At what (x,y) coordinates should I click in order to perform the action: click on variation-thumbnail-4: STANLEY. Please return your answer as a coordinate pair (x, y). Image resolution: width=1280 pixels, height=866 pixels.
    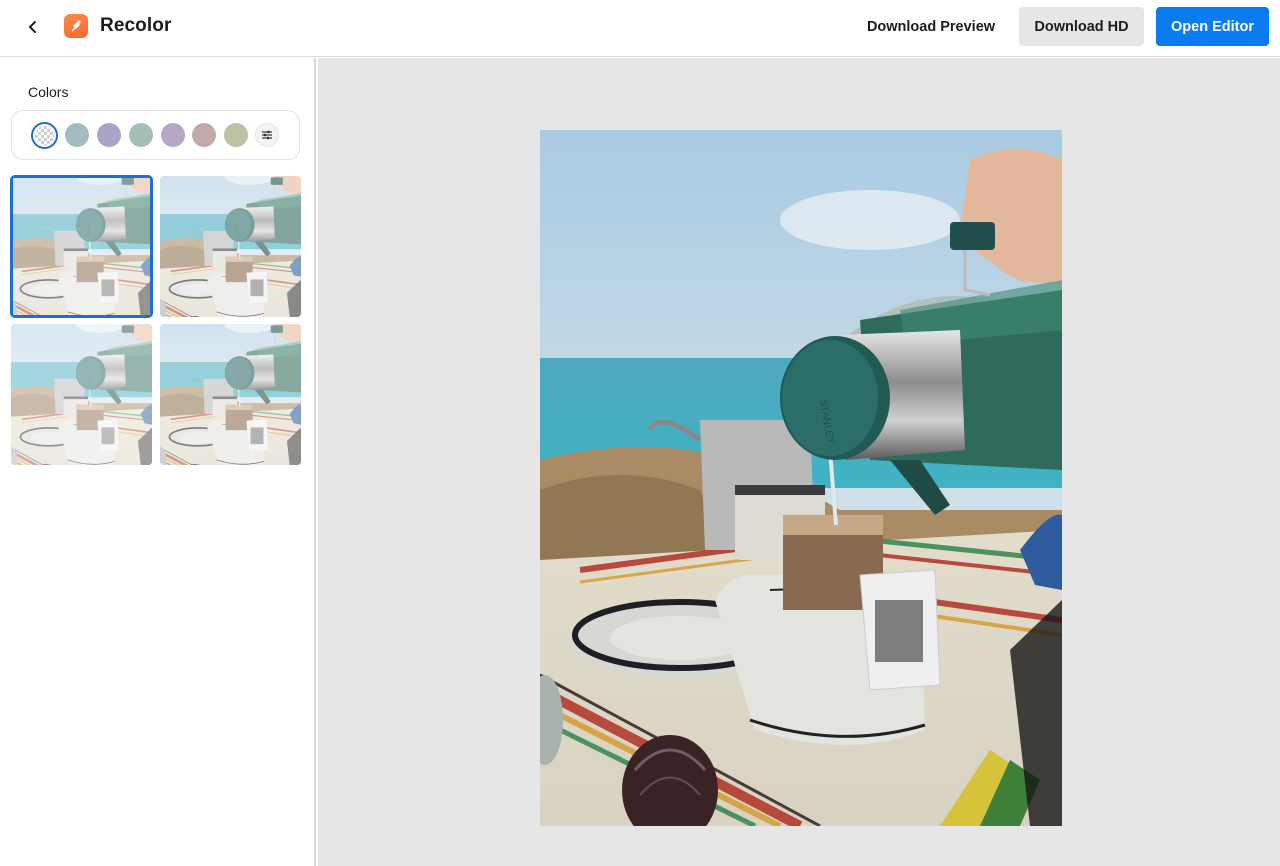
    Looking at the image, I should click on (230, 394).